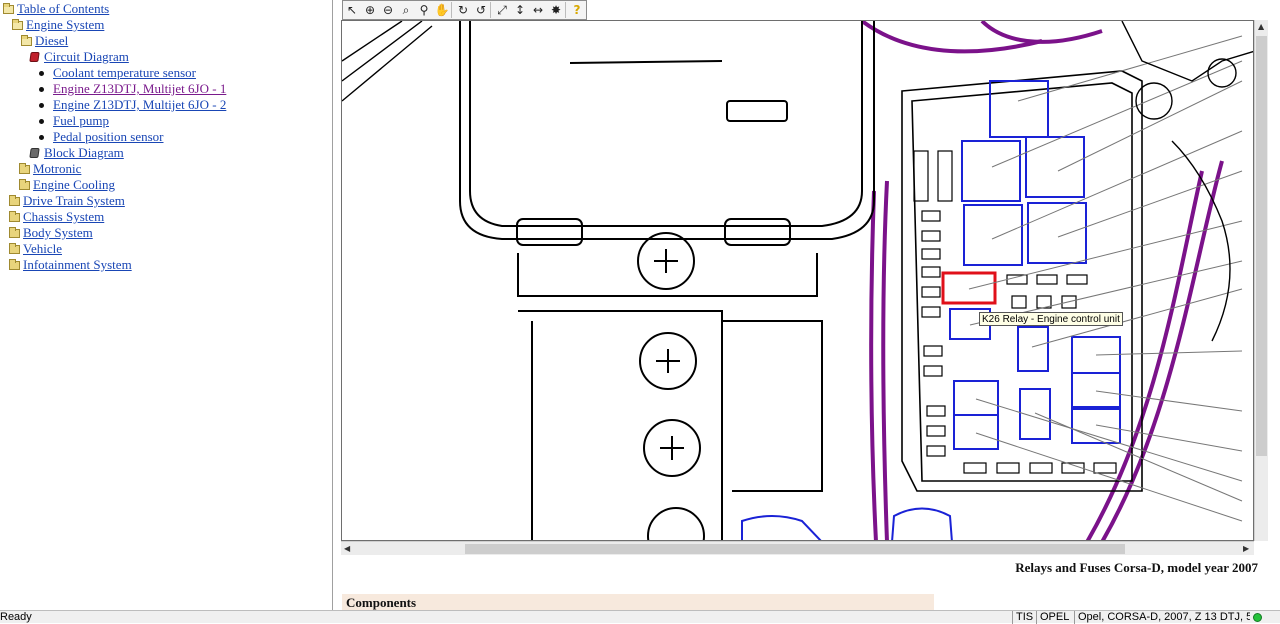 The height and width of the screenshot is (624, 1280). I want to click on tree-item-label: Diesel, so click(51, 41).